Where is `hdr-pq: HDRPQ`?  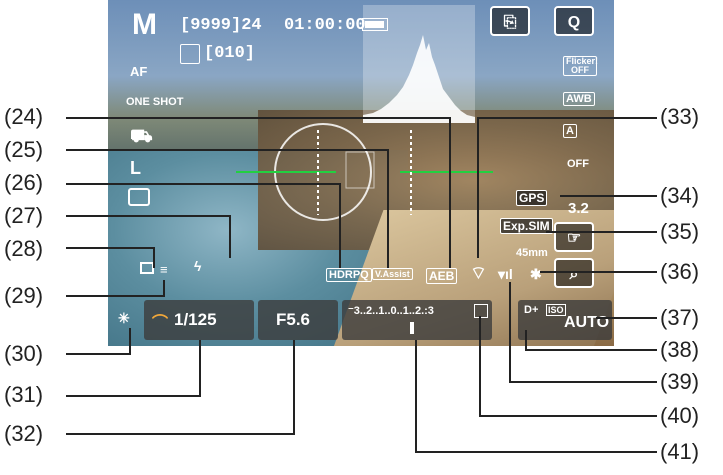
hdr-pq: HDRPQ is located at coordinates (349, 275).